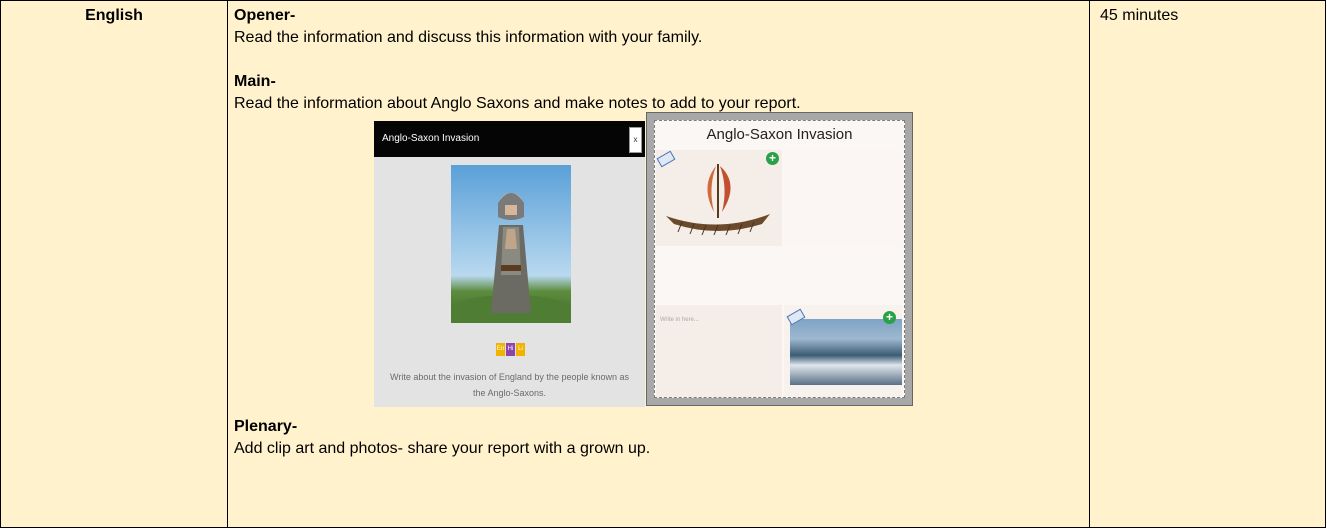 This screenshot has width=1327, height=529. I want to click on close-icon: x, so click(635, 140).